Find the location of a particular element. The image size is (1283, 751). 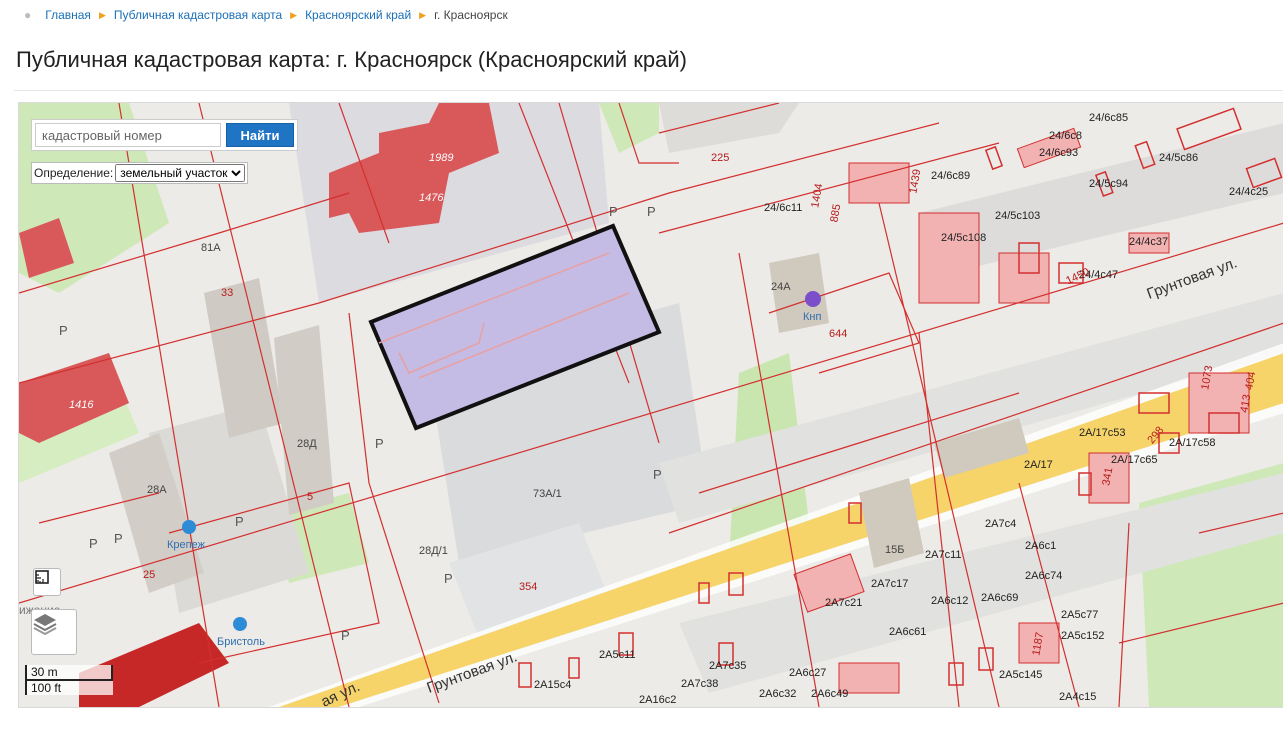

parcel-24-5c86: 24/5с86 is located at coordinates (1178, 158).